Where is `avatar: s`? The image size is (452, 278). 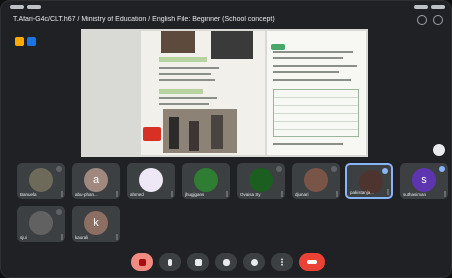 avatar: s is located at coordinates (424, 180).